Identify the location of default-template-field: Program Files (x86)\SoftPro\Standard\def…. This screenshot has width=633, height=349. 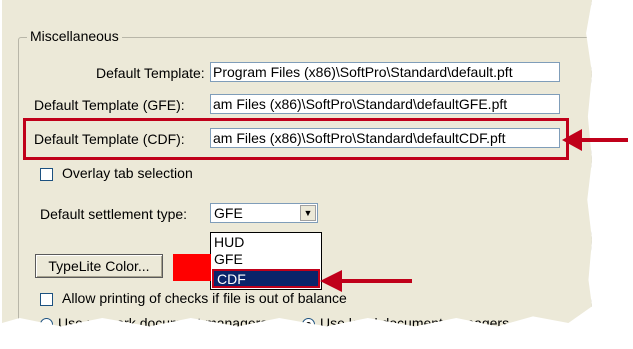
(385, 72).